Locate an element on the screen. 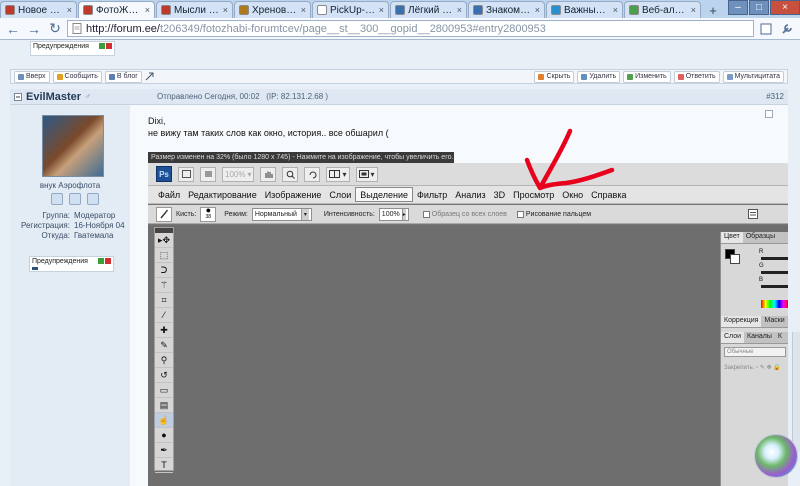 This screenshot has width=800, height=486. post-ip: (IP: 82.131.2.68 ) is located at coordinates (297, 96).